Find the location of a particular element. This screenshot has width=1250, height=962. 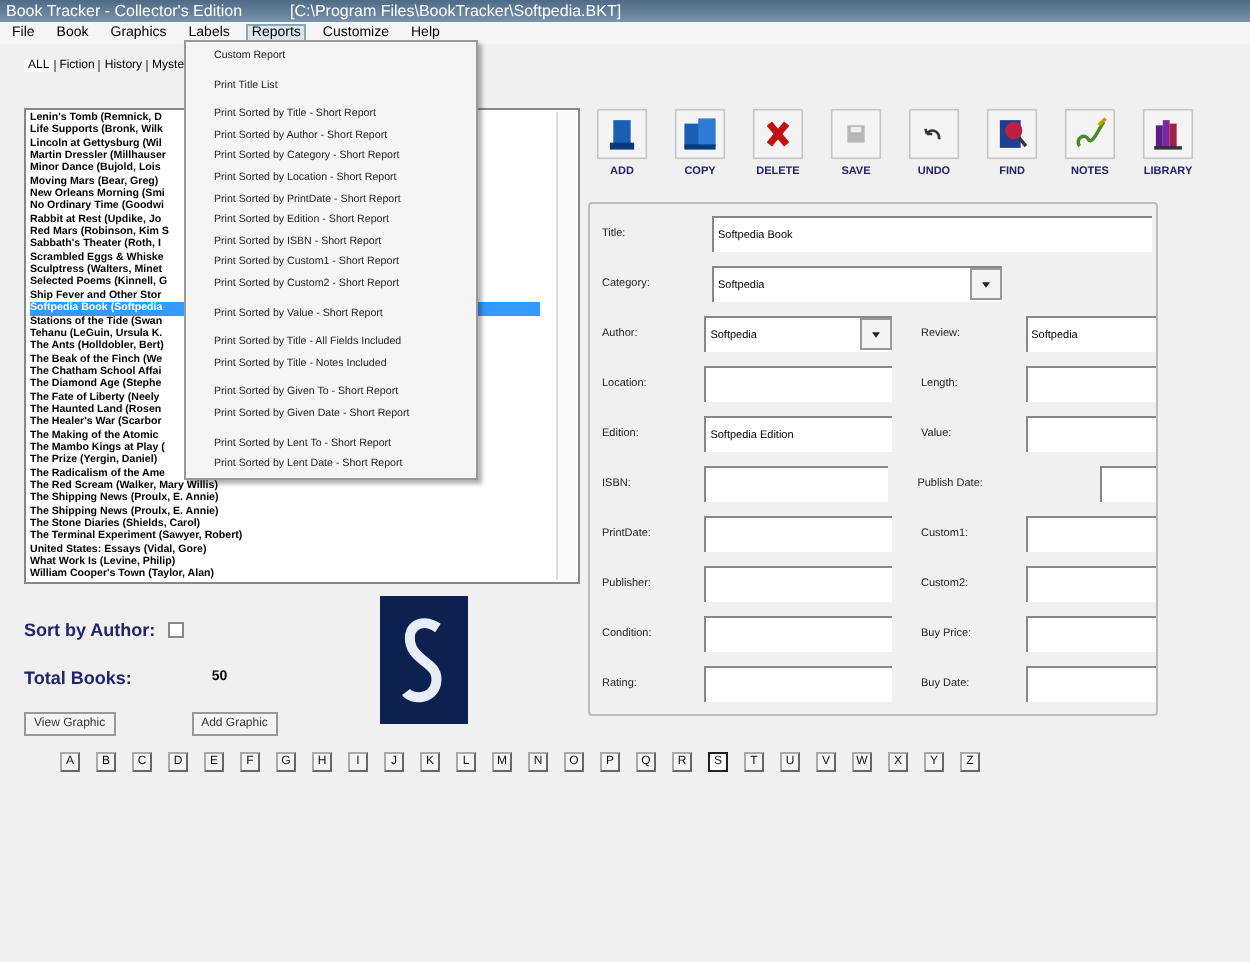

book-icon is located at coordinates (622, 134).